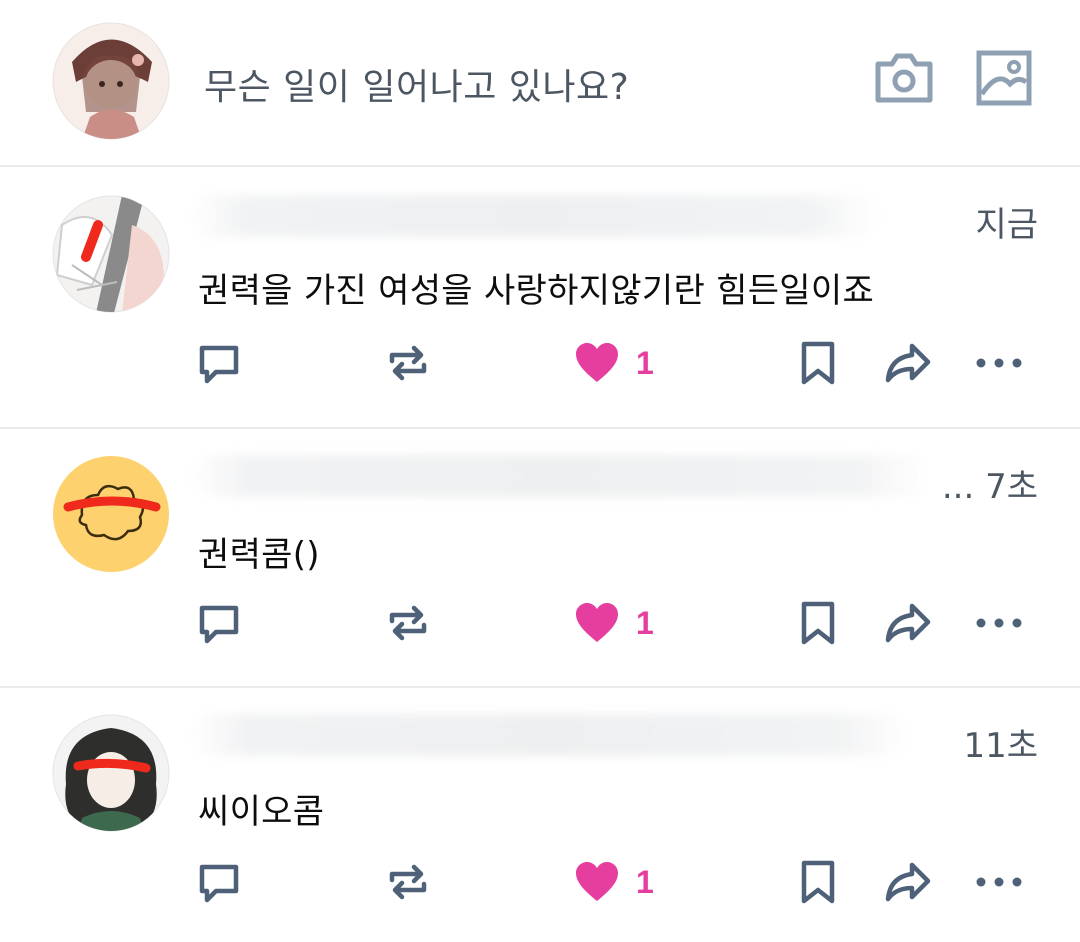 The width and height of the screenshot is (1080, 942). Describe the element at coordinates (1004, 78) in the screenshot. I see `image-icon` at that location.